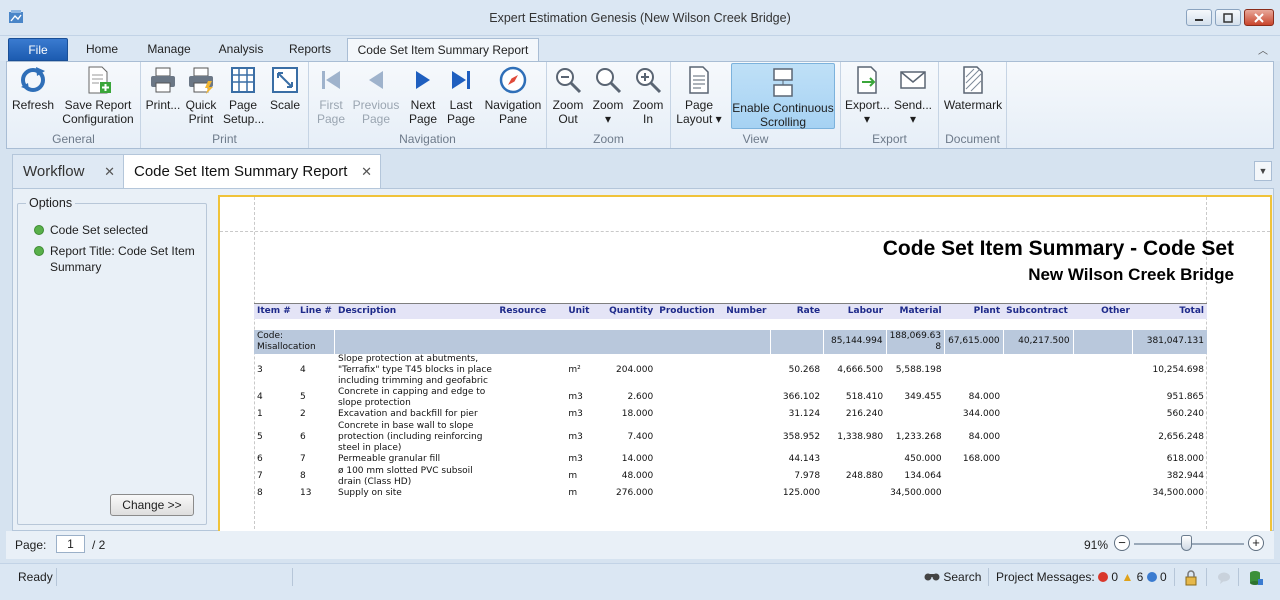  What do you see at coordinates (804, 369) in the screenshot?
I see `cell-rate: 50.268` at bounding box center [804, 369].